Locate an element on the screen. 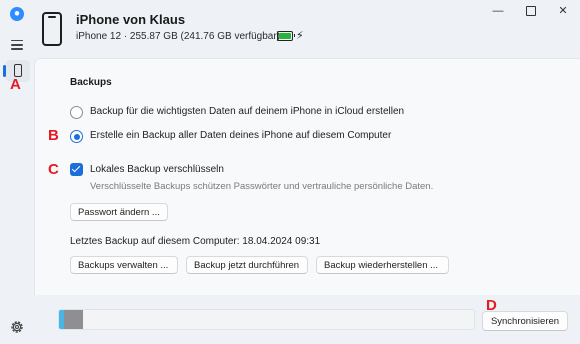 This screenshot has width=580, height=344. app-logo-icon is located at coordinates (17, 14).